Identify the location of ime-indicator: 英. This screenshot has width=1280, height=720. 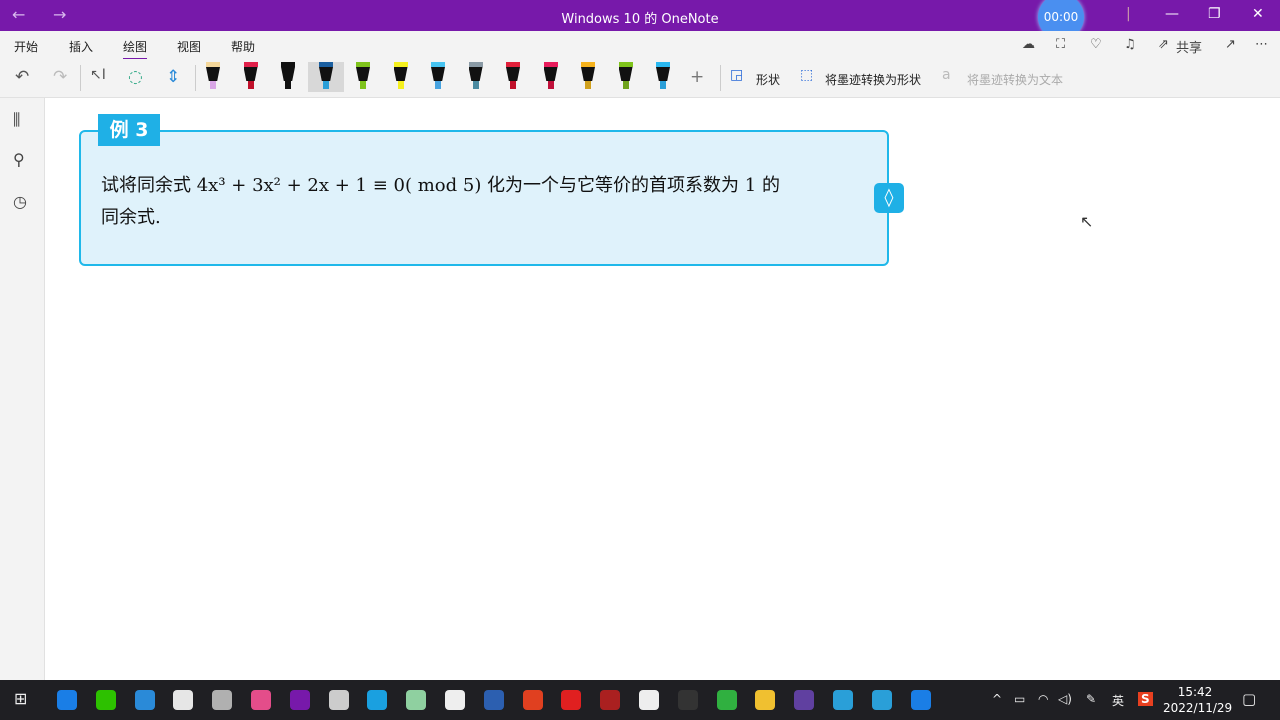
(1118, 700).